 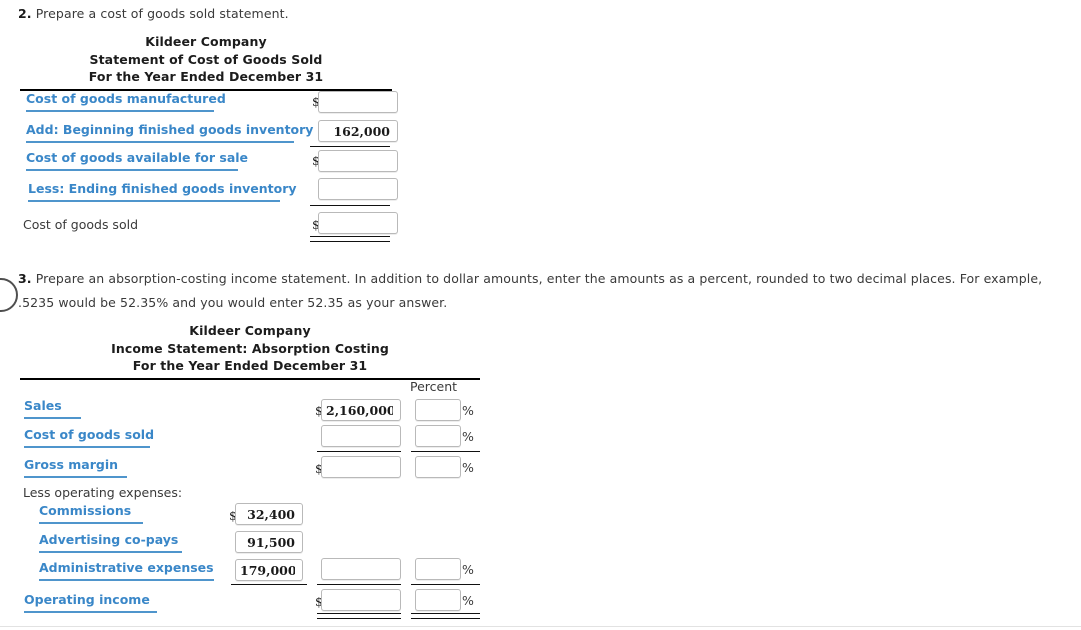 I want to click on absorption-percent-sign-operating-expenses: %, so click(x=468, y=569).